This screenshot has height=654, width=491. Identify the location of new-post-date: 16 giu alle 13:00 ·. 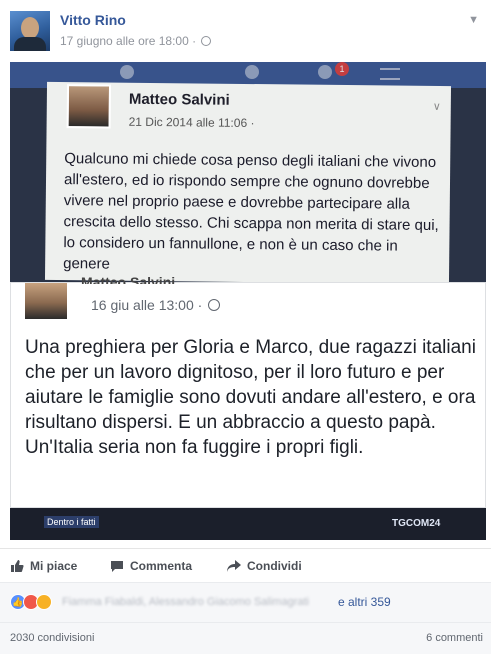
(147, 305).